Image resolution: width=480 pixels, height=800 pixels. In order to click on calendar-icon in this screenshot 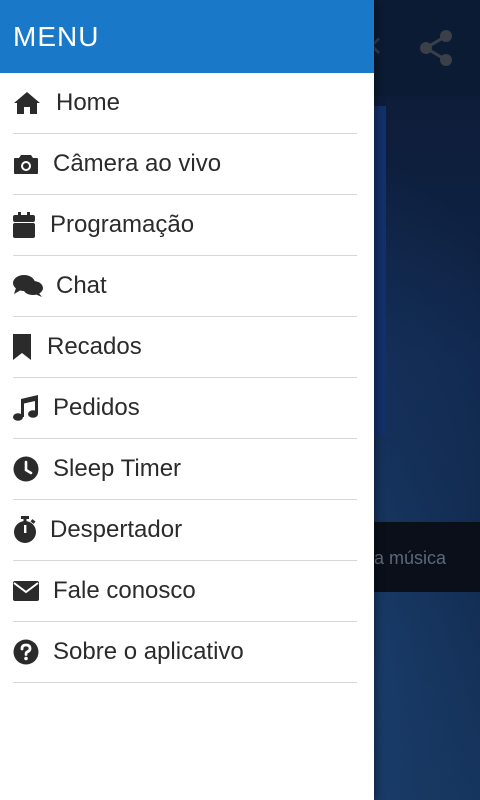, I will do `click(31, 225)`.